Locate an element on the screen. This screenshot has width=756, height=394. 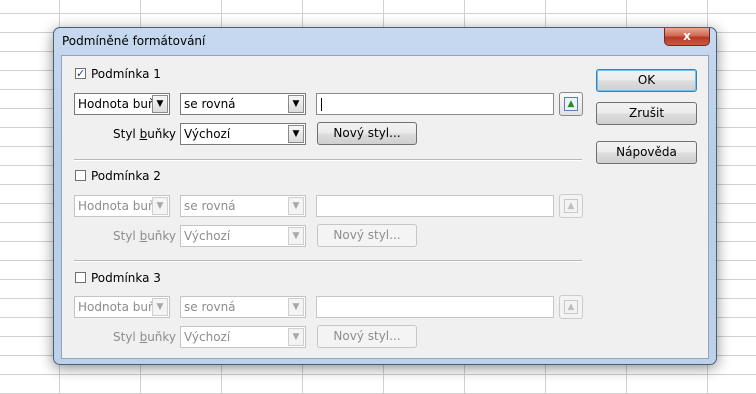
help-button: Nápověda is located at coordinates (646, 152).